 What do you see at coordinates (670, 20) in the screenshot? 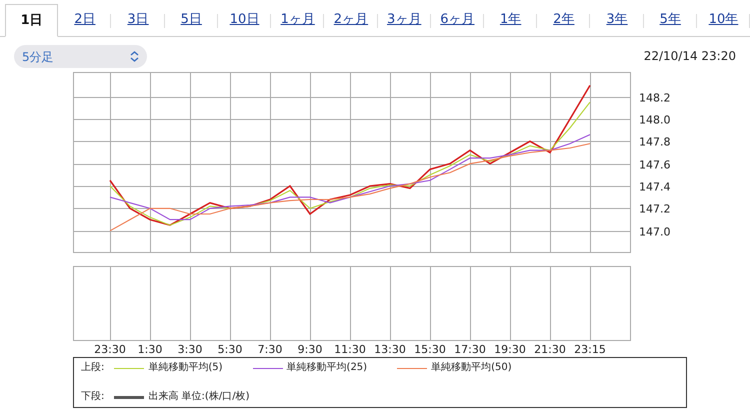
I see `period-tab: 5年` at bounding box center [670, 20].